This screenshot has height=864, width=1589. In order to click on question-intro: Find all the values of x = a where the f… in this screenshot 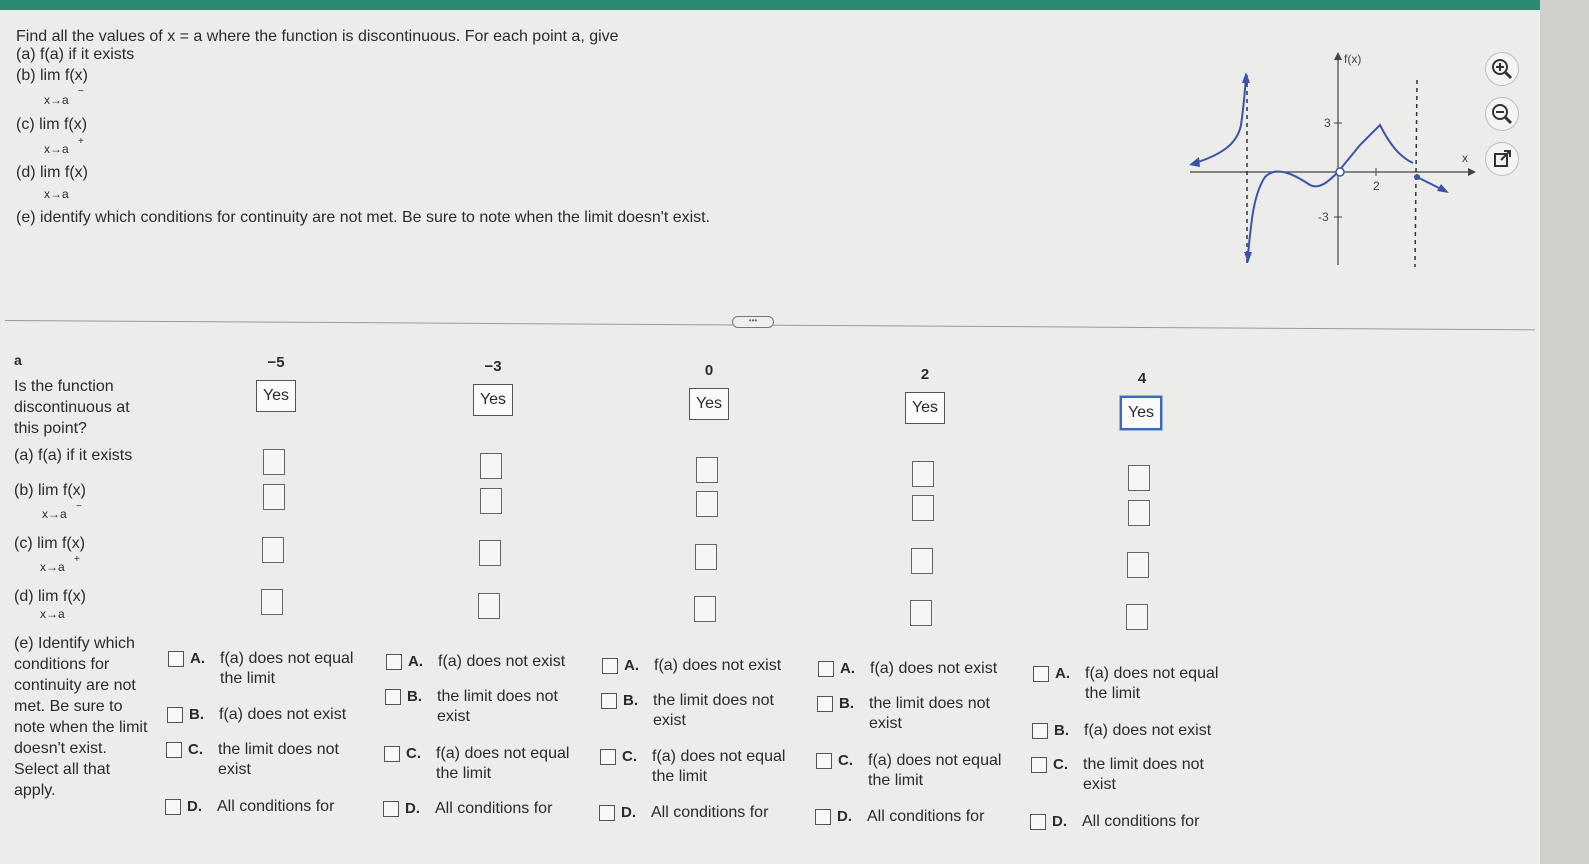, I will do `click(317, 36)`.